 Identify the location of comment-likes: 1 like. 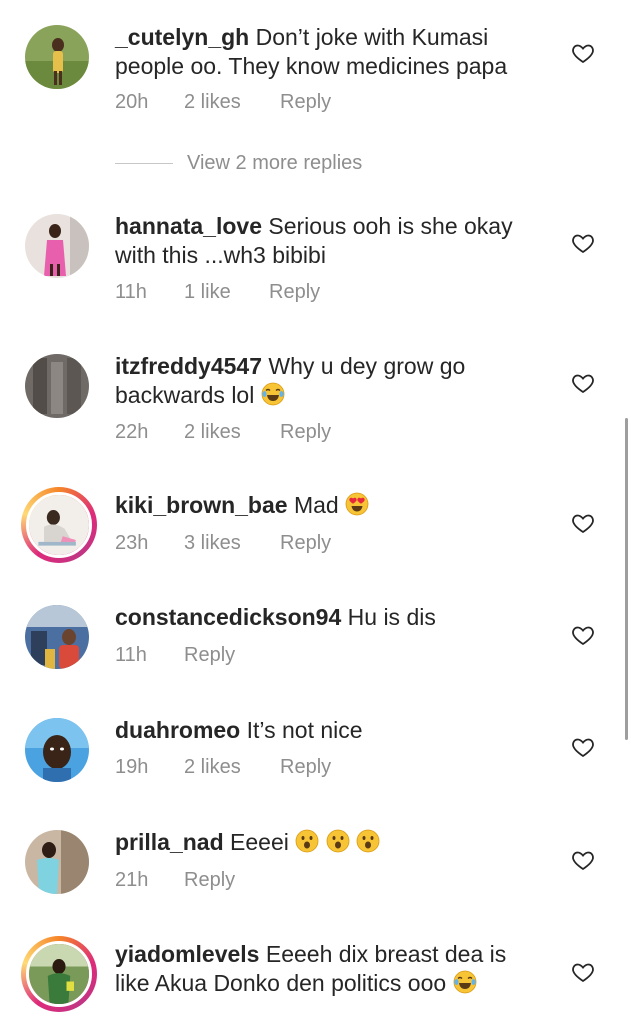
(226, 292).